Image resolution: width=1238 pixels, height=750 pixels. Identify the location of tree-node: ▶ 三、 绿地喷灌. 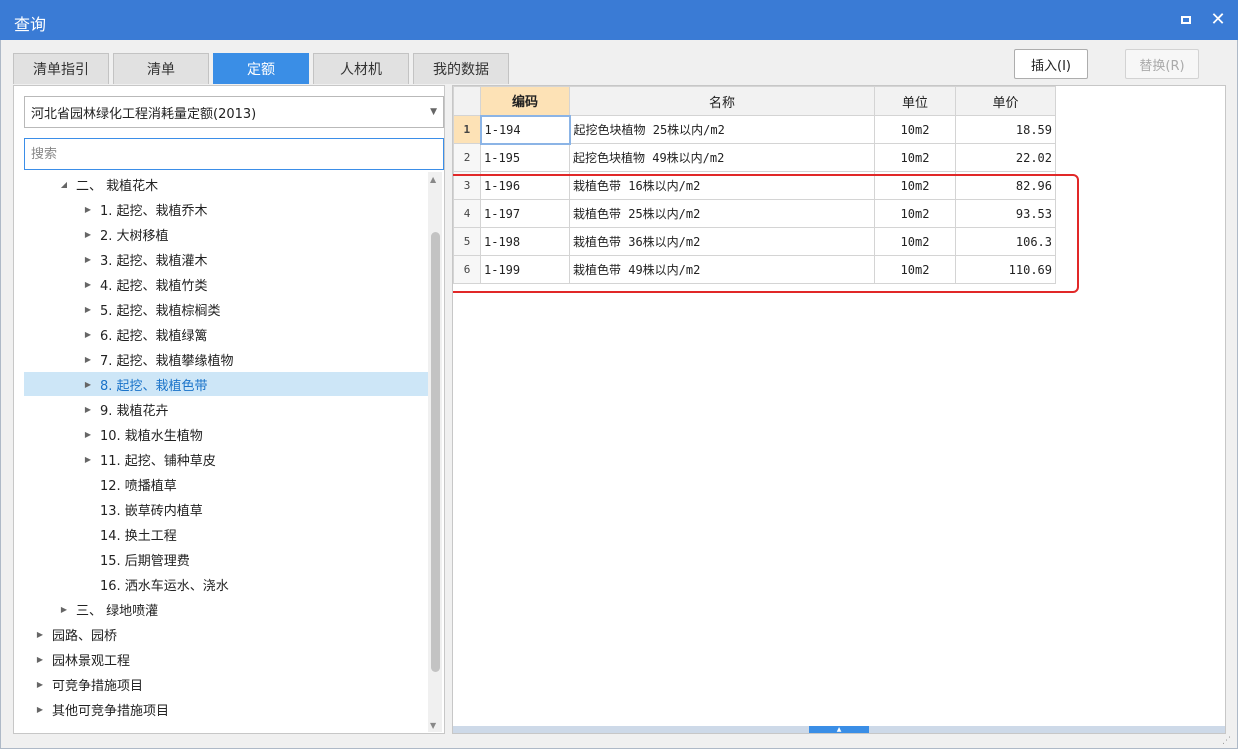
(226, 609).